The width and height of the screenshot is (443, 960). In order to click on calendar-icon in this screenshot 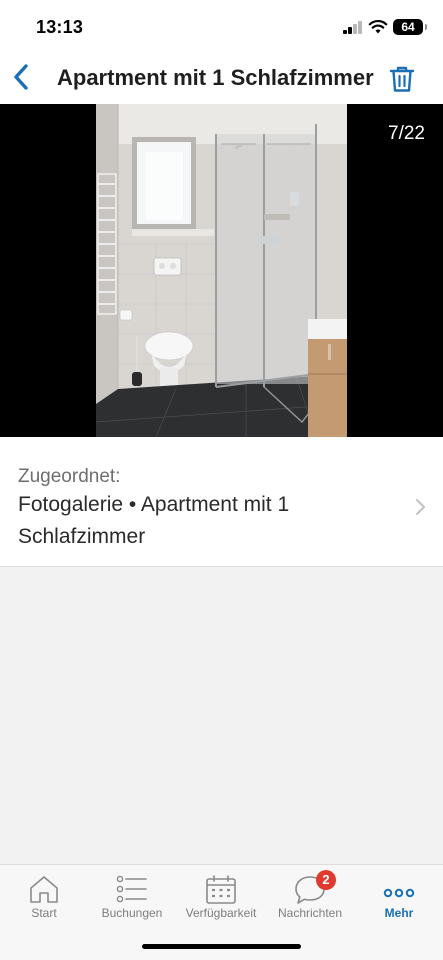, I will do `click(221, 889)`.